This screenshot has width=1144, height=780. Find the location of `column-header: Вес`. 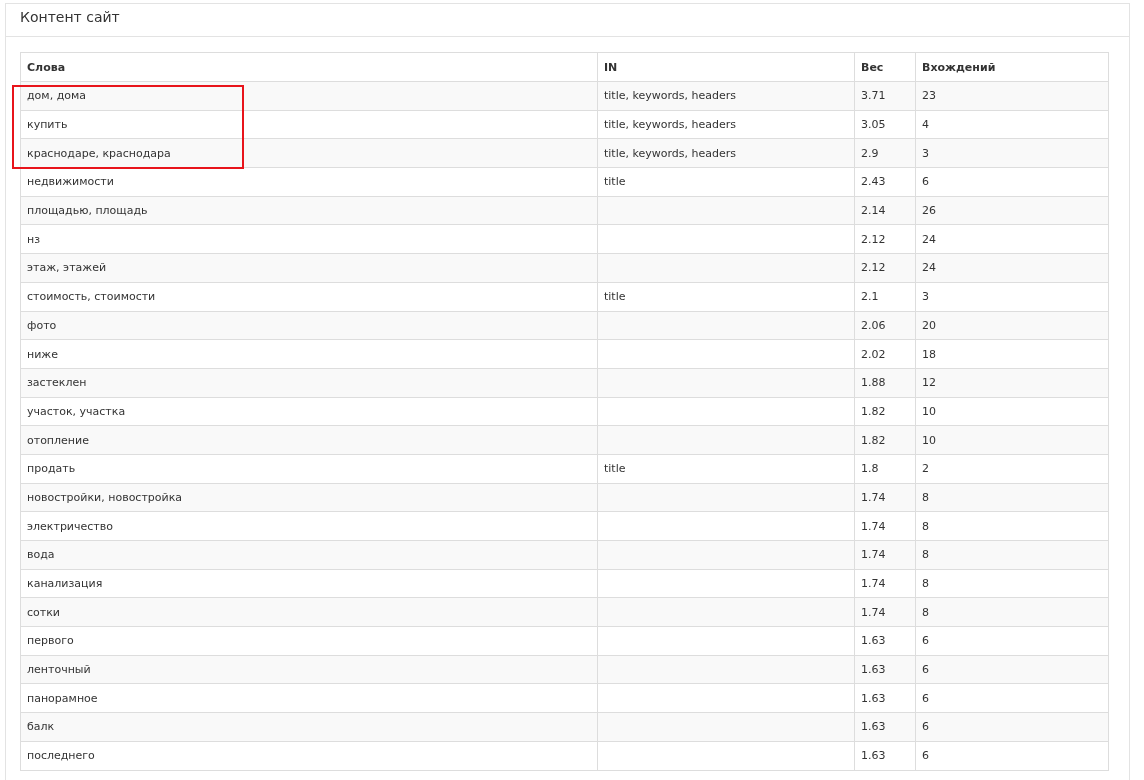

column-header: Вес is located at coordinates (885, 67).